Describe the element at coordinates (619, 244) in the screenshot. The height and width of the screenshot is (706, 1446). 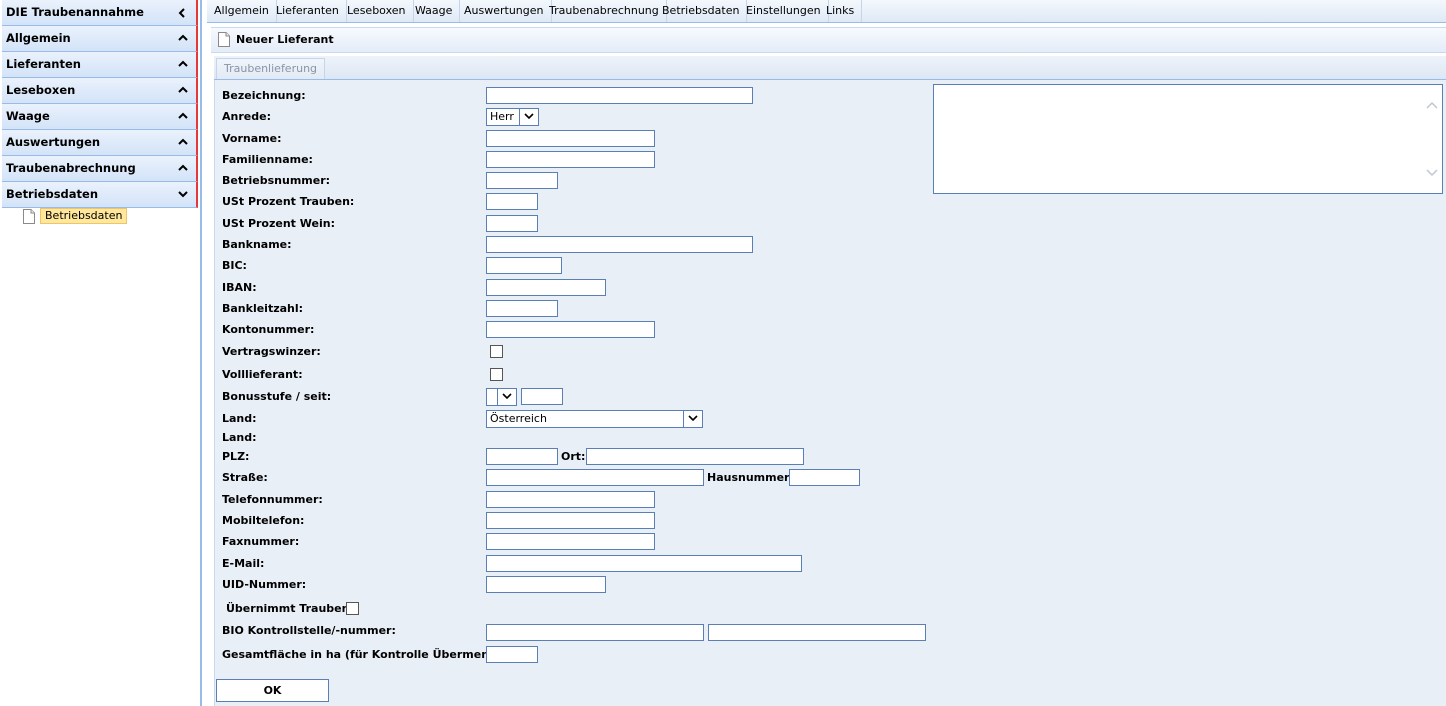
I see `bankname-input` at that location.